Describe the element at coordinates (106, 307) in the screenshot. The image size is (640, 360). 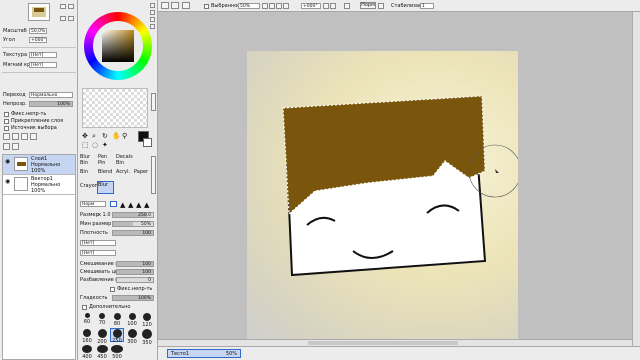
I see `advanced-checkbox: Дополнительно` at that location.